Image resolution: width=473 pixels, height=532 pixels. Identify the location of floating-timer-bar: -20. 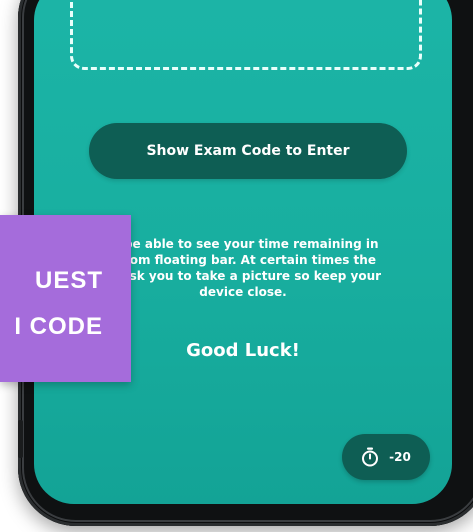
(386, 457).